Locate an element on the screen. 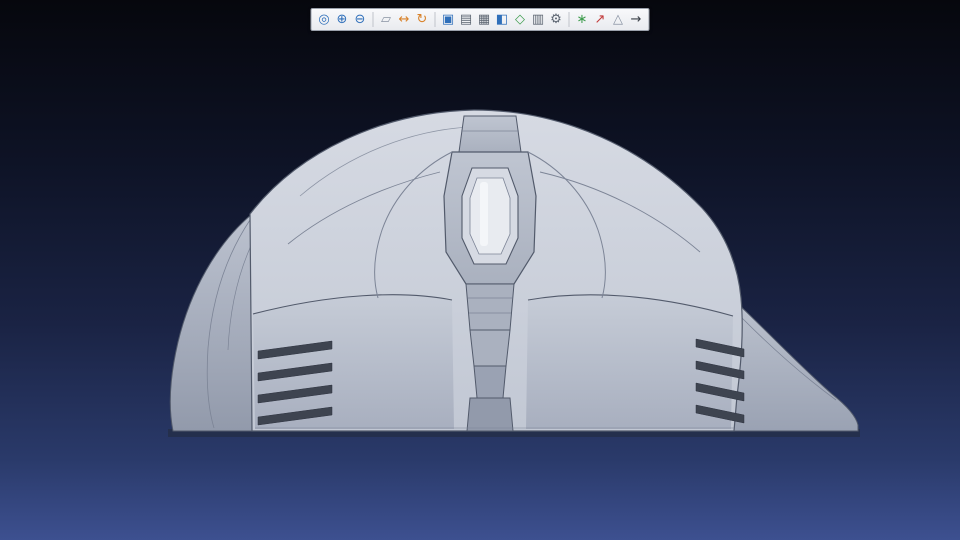  pan-icon: ↔ is located at coordinates (404, 19).